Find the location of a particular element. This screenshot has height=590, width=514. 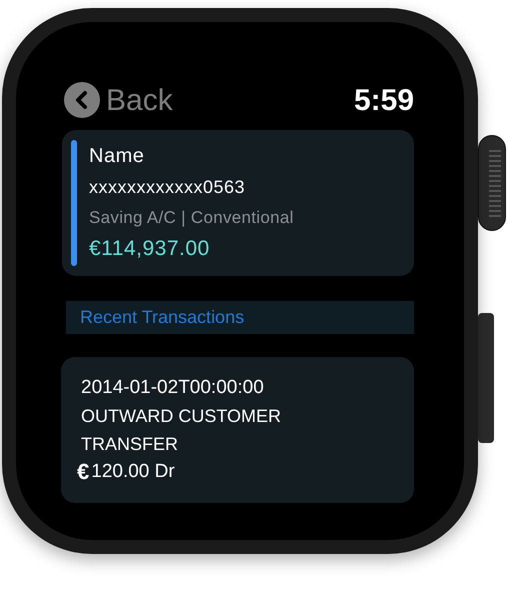

transaction-amount: 120.00 Dr is located at coordinates (133, 472).